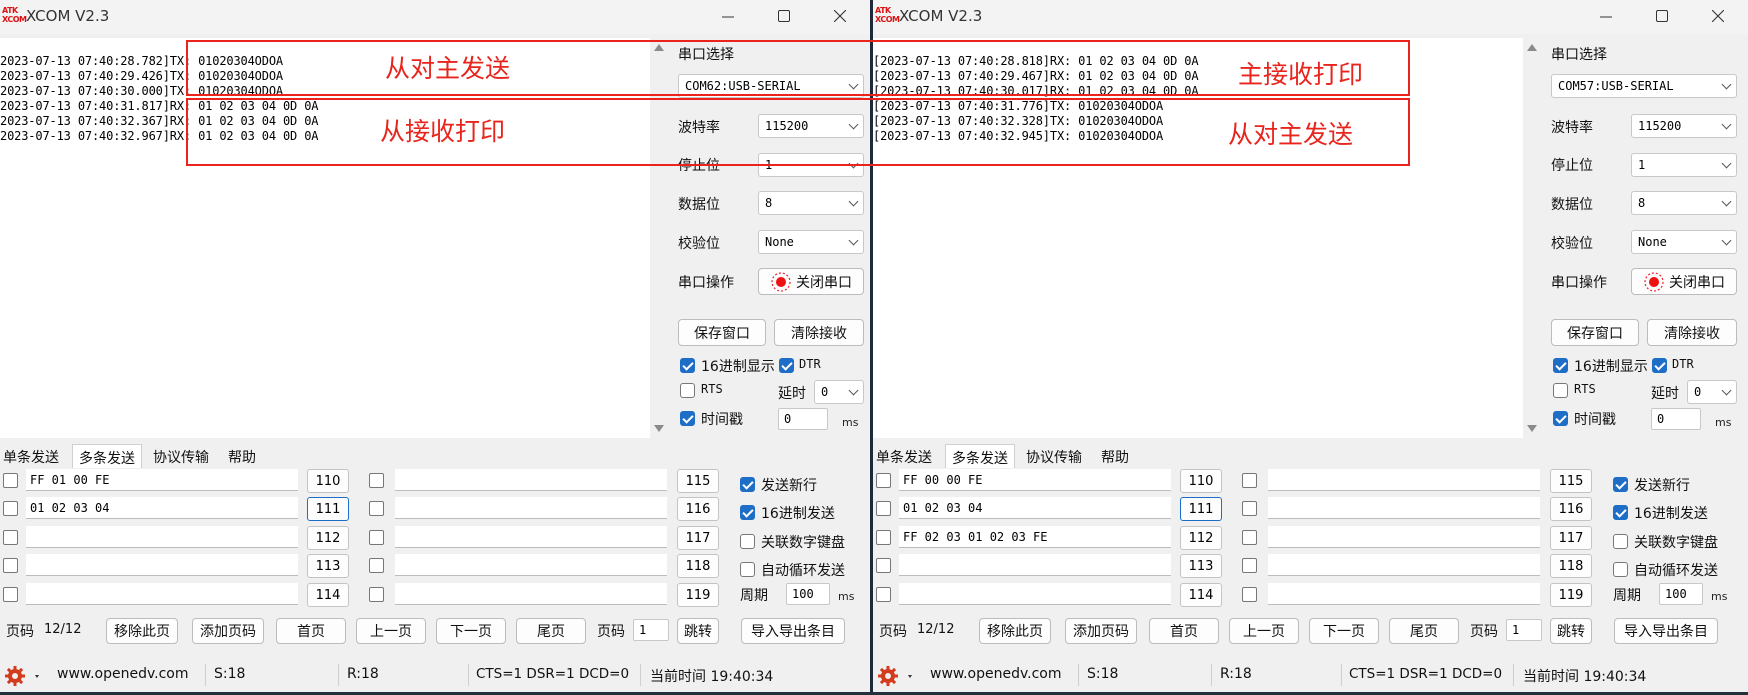 The height and width of the screenshot is (695, 1748). What do you see at coordinates (1532, 47) in the screenshot?
I see `scroll-up-icon` at bounding box center [1532, 47].